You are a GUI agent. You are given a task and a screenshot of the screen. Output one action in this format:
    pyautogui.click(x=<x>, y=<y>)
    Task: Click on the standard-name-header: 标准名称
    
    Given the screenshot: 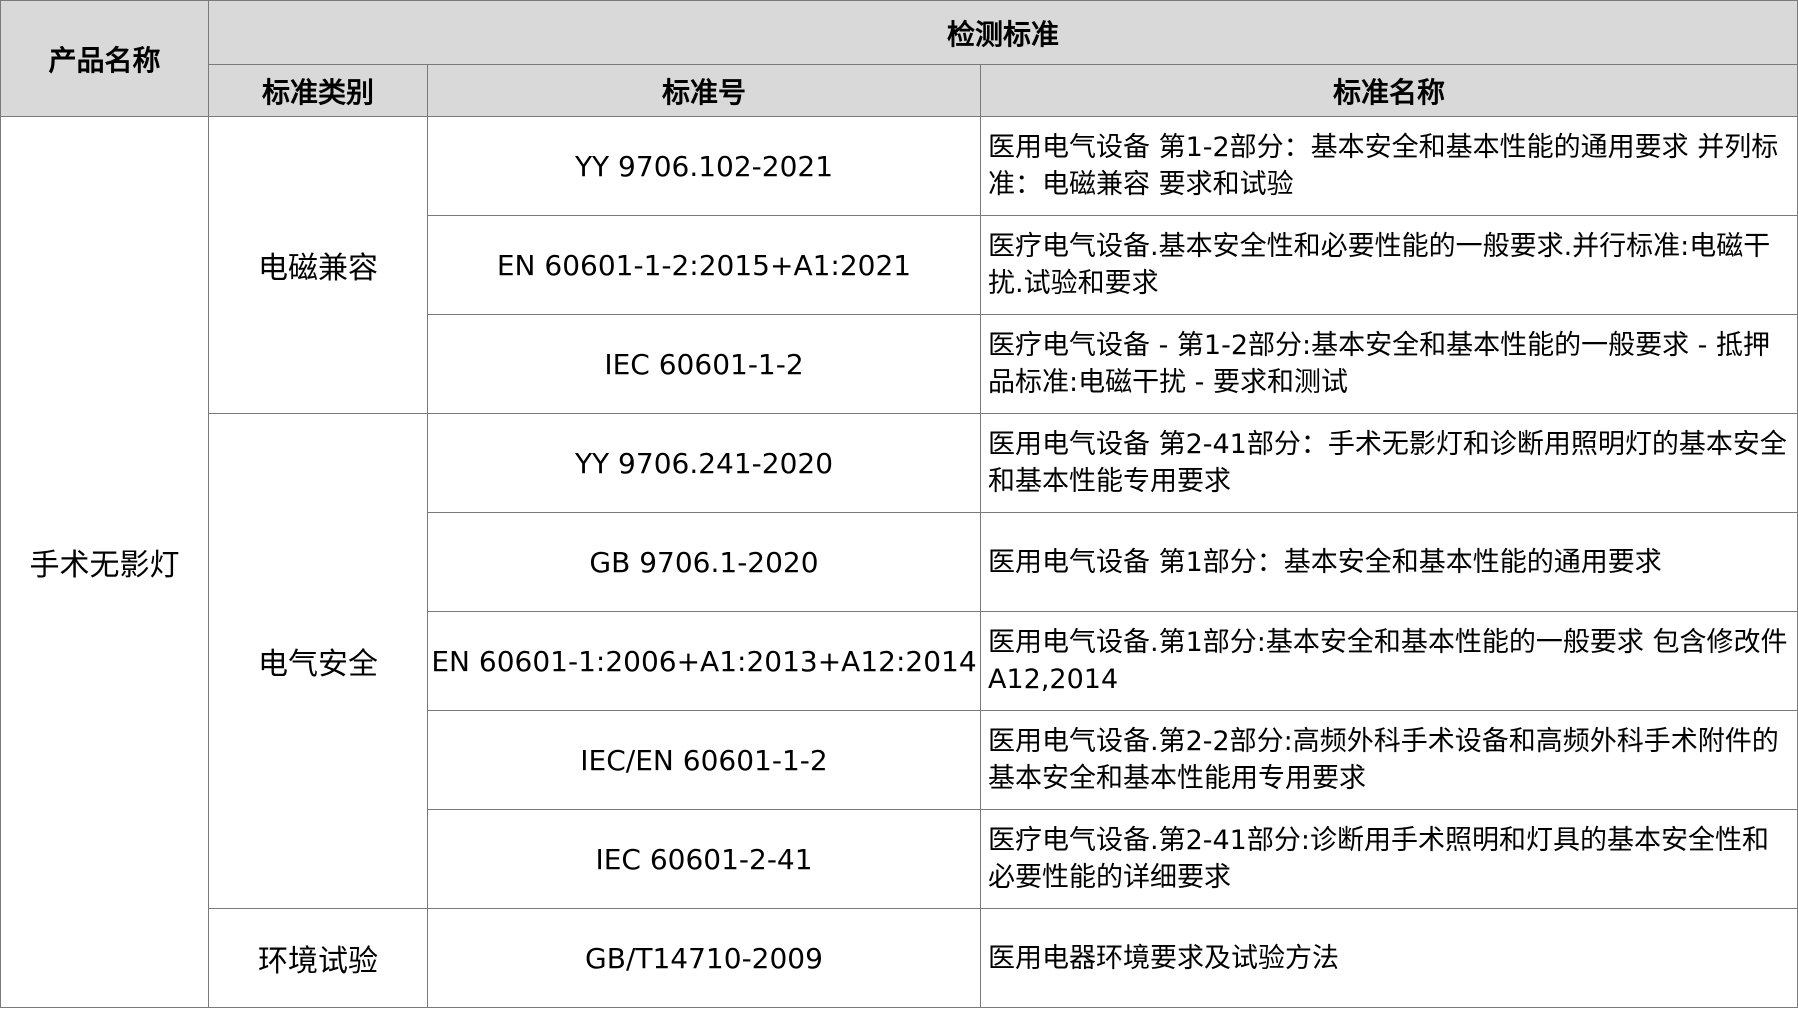 What is the action you would take?
    pyautogui.click(x=1389, y=90)
    